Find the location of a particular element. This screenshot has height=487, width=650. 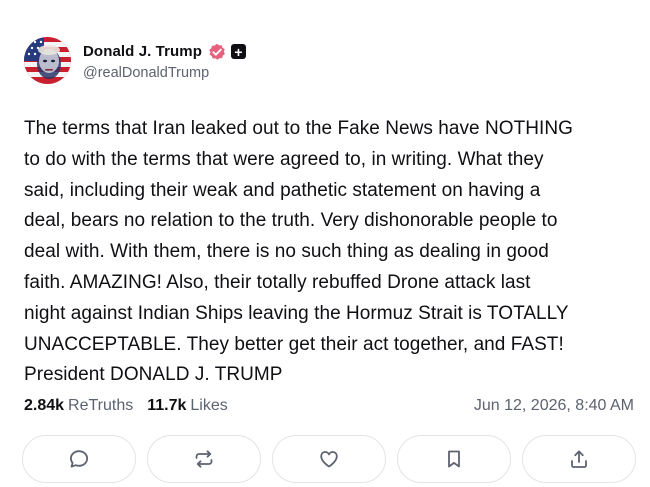

like-button is located at coordinates (329, 459).